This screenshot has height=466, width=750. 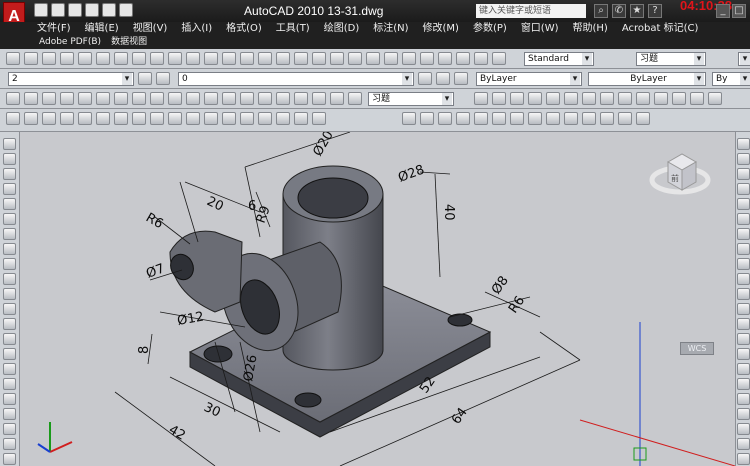 I want to click on layer-combo: 0, so click(x=296, y=79).